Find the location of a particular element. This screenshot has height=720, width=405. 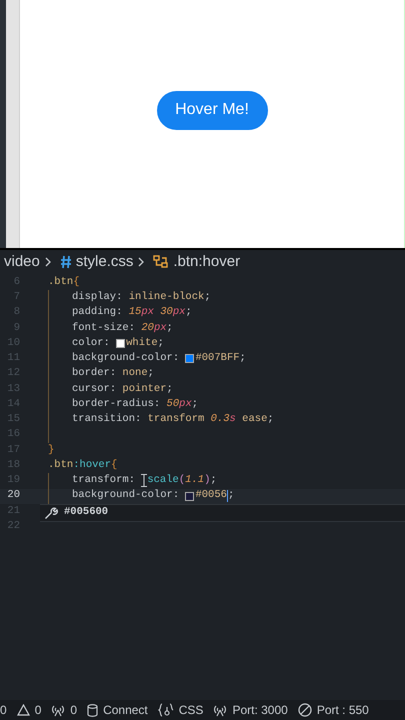

hover-me-button: Hover Me! is located at coordinates (212, 110).